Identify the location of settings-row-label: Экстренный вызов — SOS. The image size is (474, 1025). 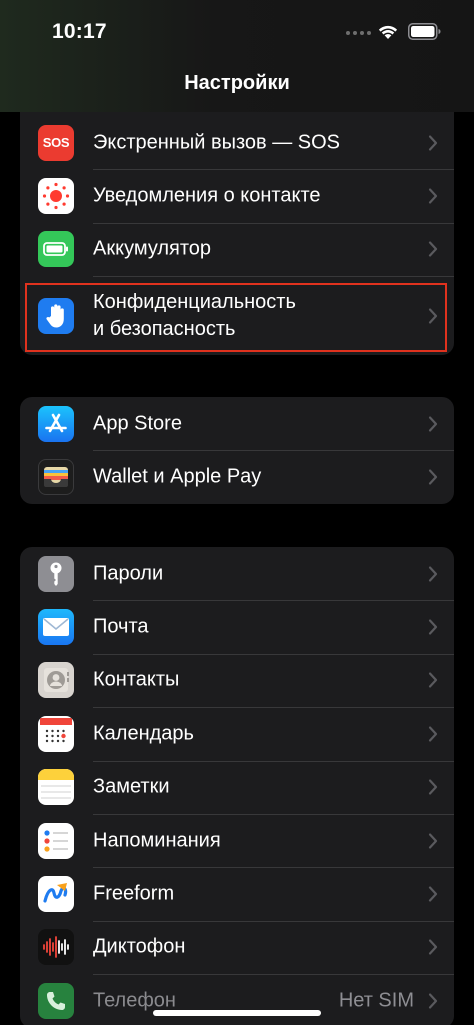
(216, 142).